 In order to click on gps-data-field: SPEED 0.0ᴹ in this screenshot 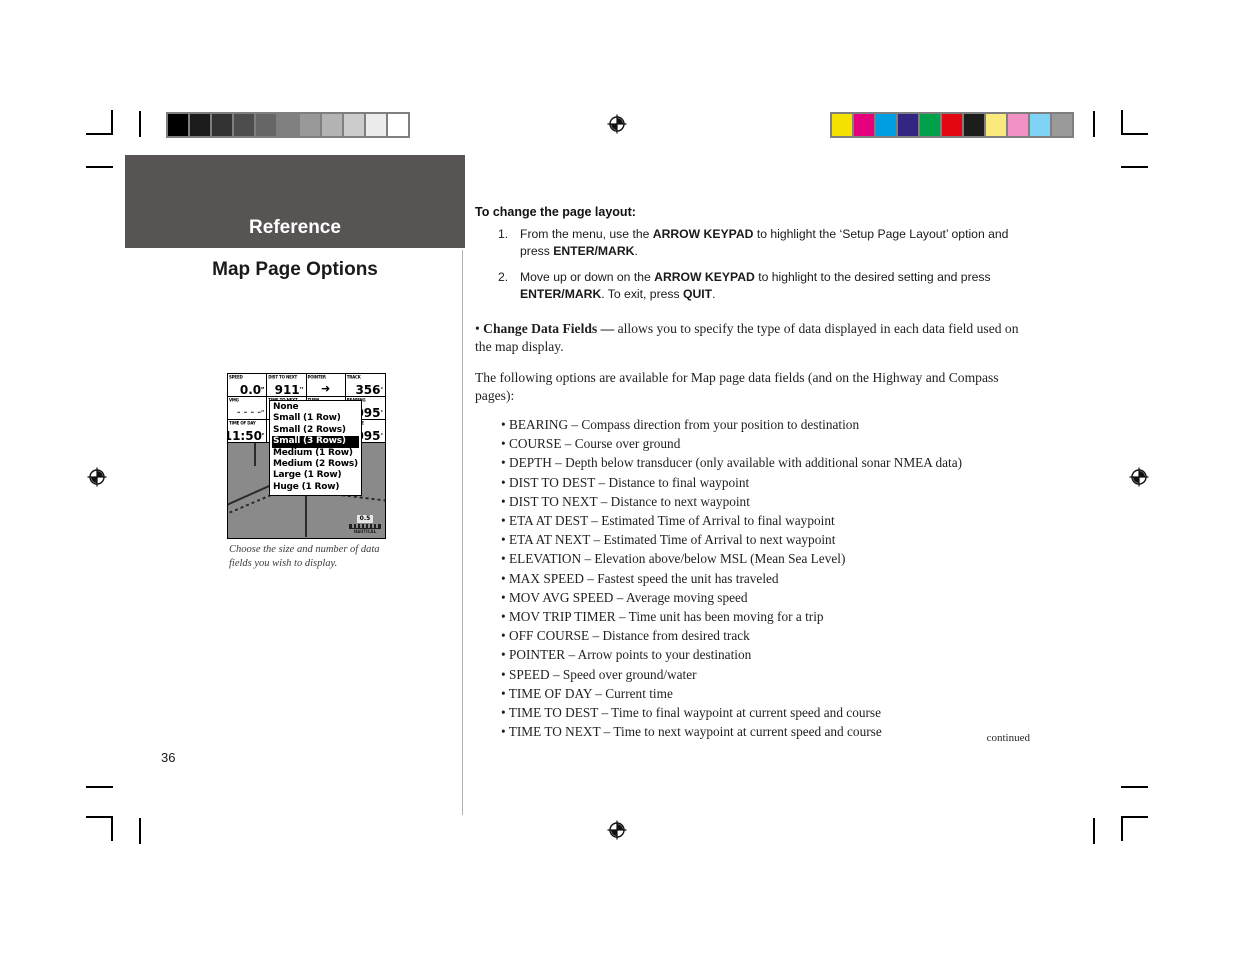, I will do `click(248, 385)`.